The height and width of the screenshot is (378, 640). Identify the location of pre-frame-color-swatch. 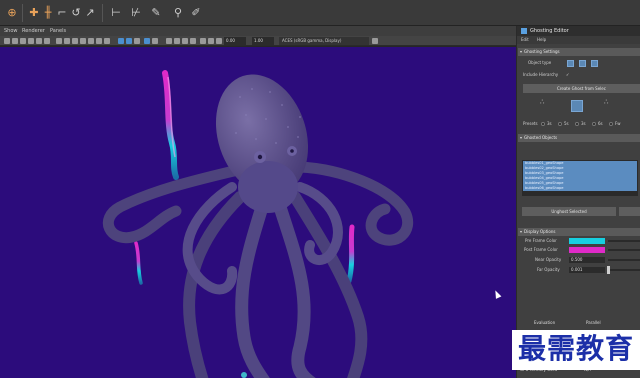
(587, 241).